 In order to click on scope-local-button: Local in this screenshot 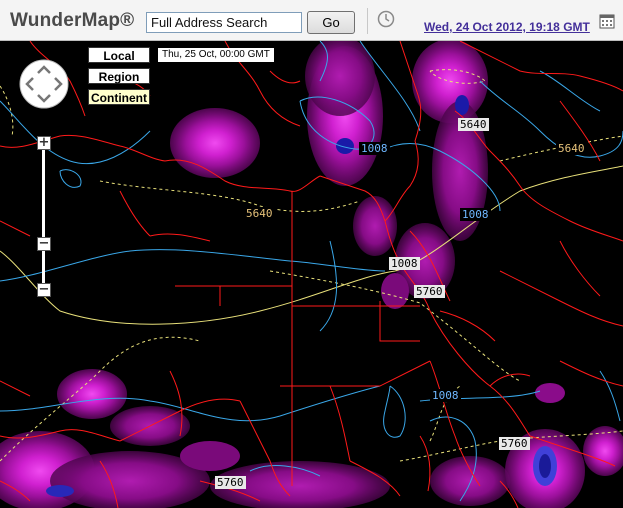, I will do `click(119, 55)`.